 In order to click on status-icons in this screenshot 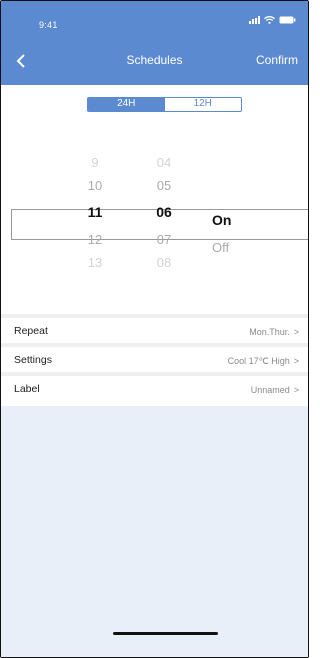, I will do `click(272, 20)`.